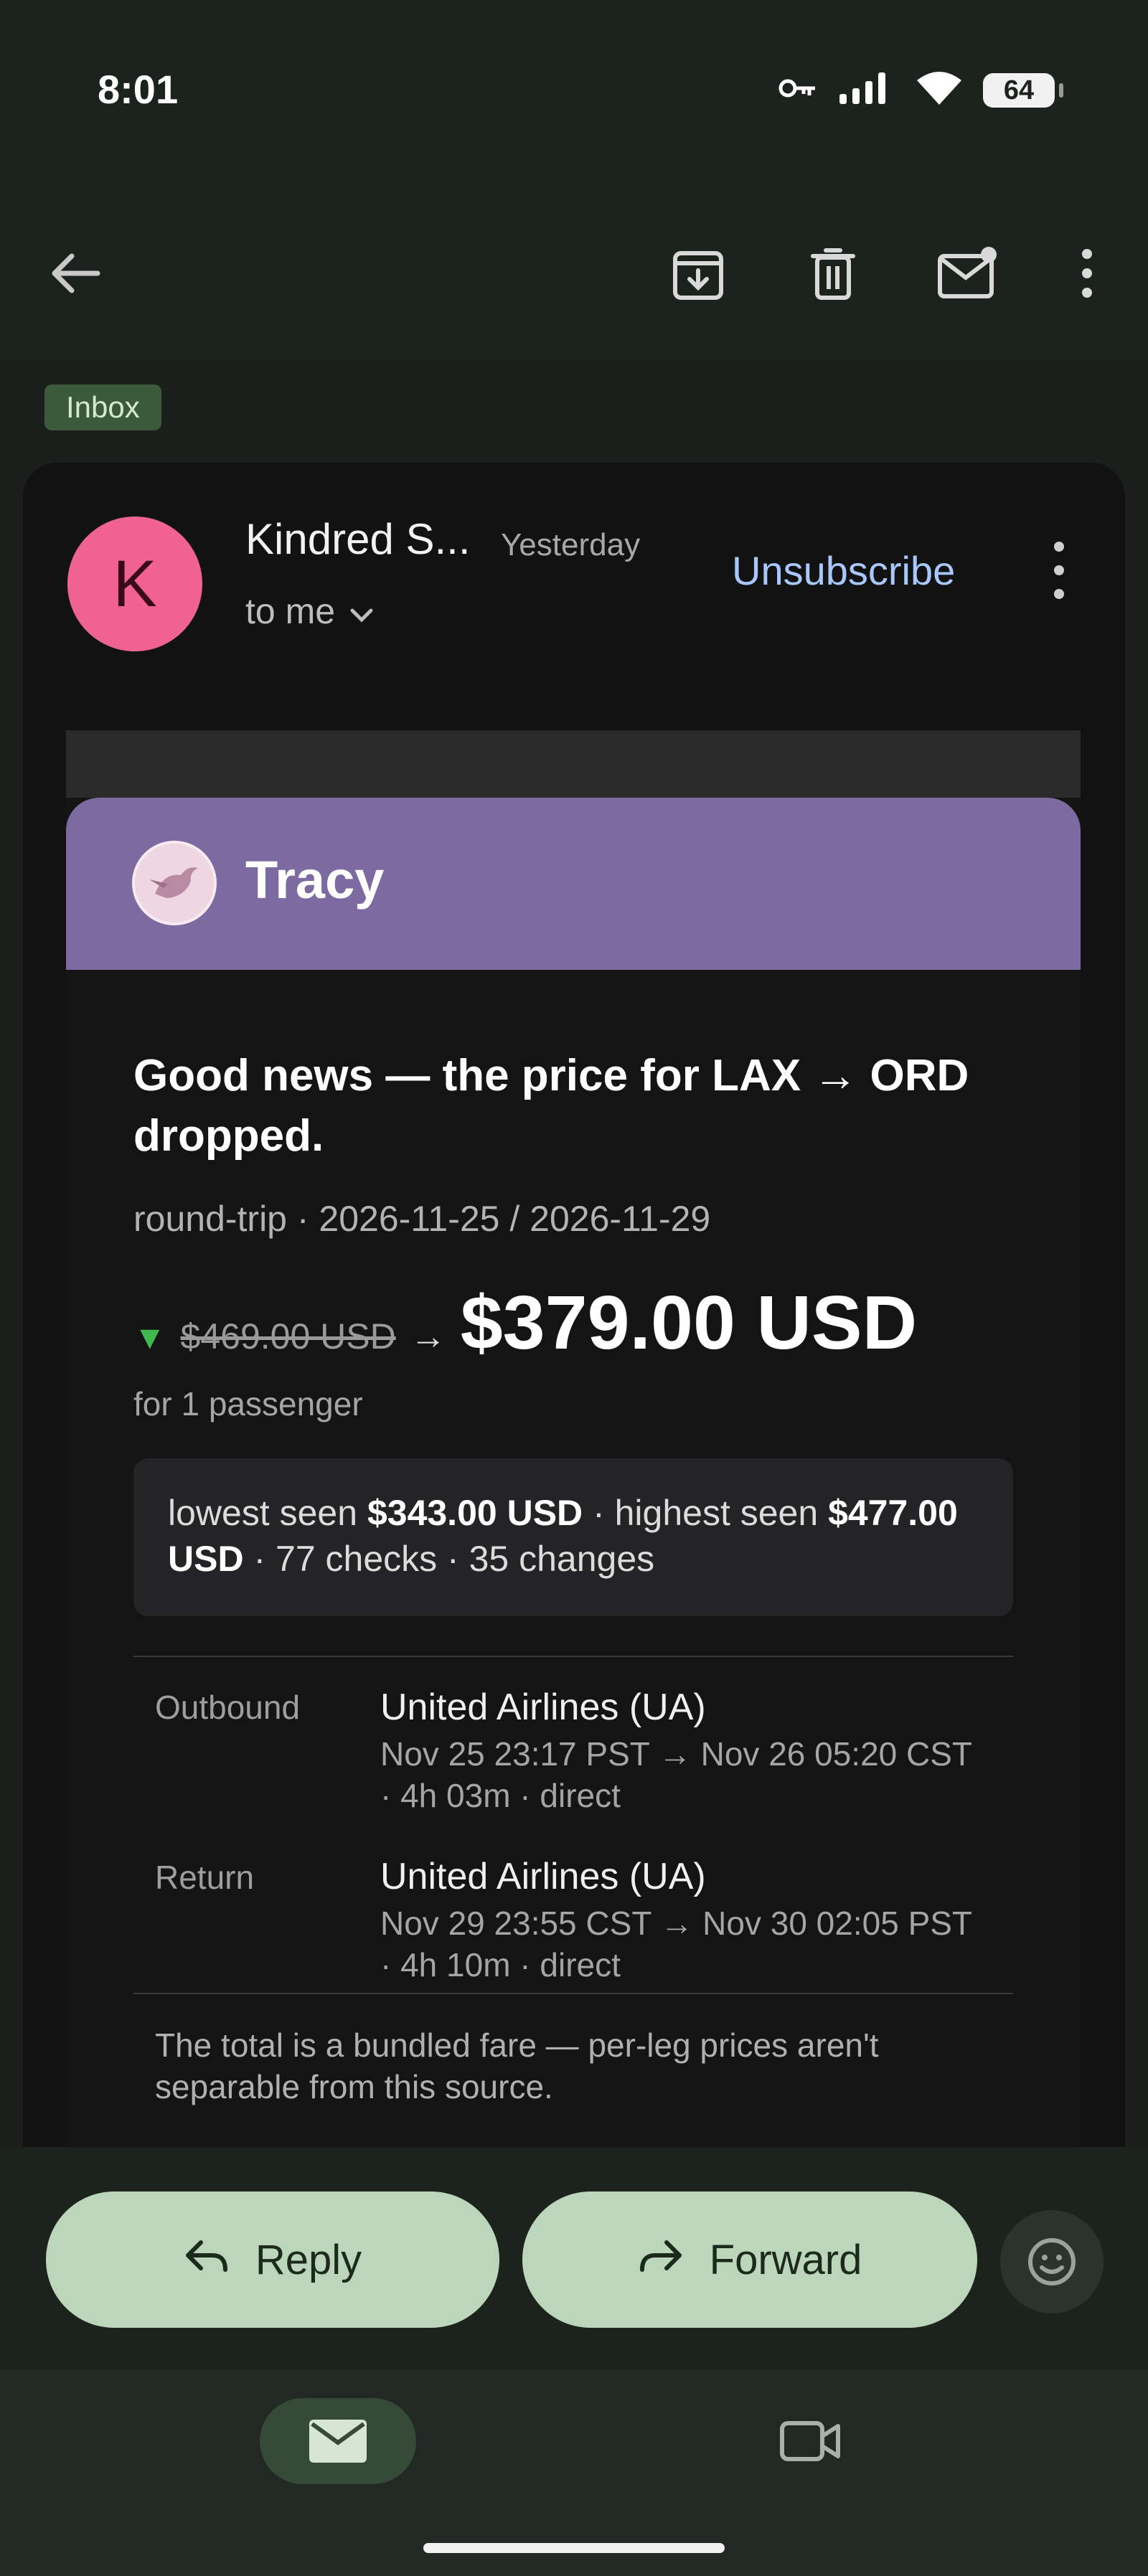  I want to click on price-row: ▼ $469.00 USD → $379.00 USD, so click(525, 1323).